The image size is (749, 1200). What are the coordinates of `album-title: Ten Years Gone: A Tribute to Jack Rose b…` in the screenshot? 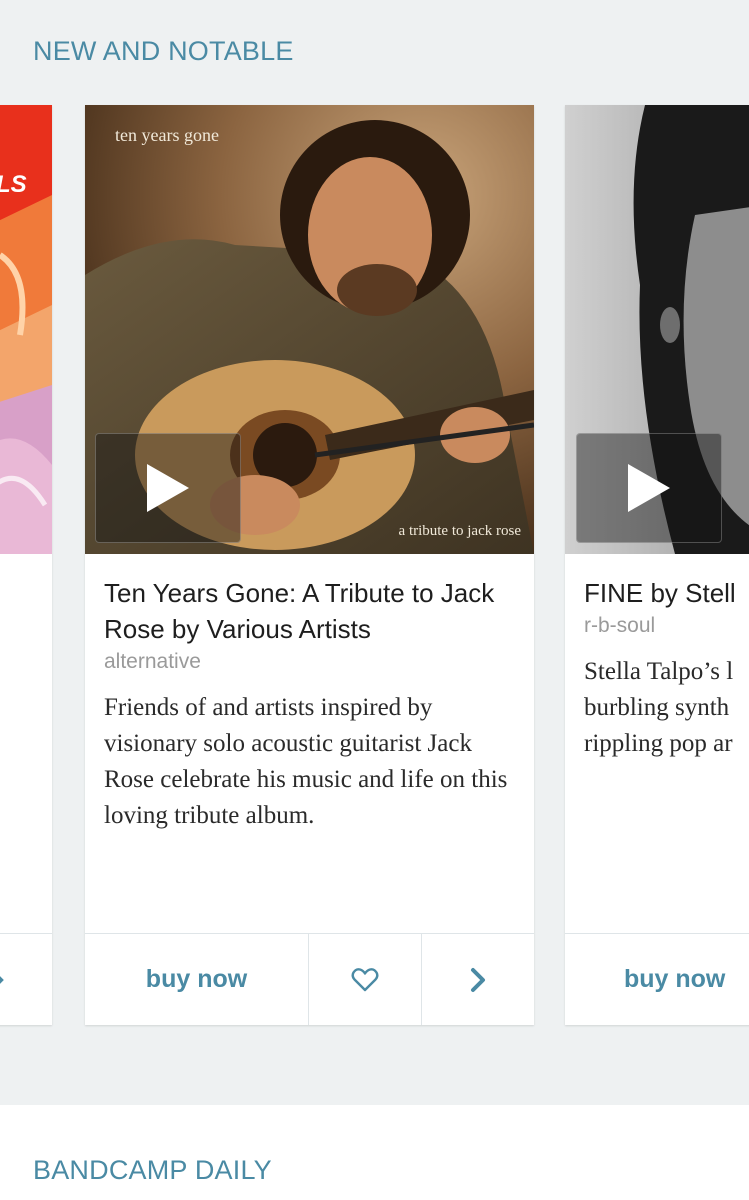 It's located at (310, 611).